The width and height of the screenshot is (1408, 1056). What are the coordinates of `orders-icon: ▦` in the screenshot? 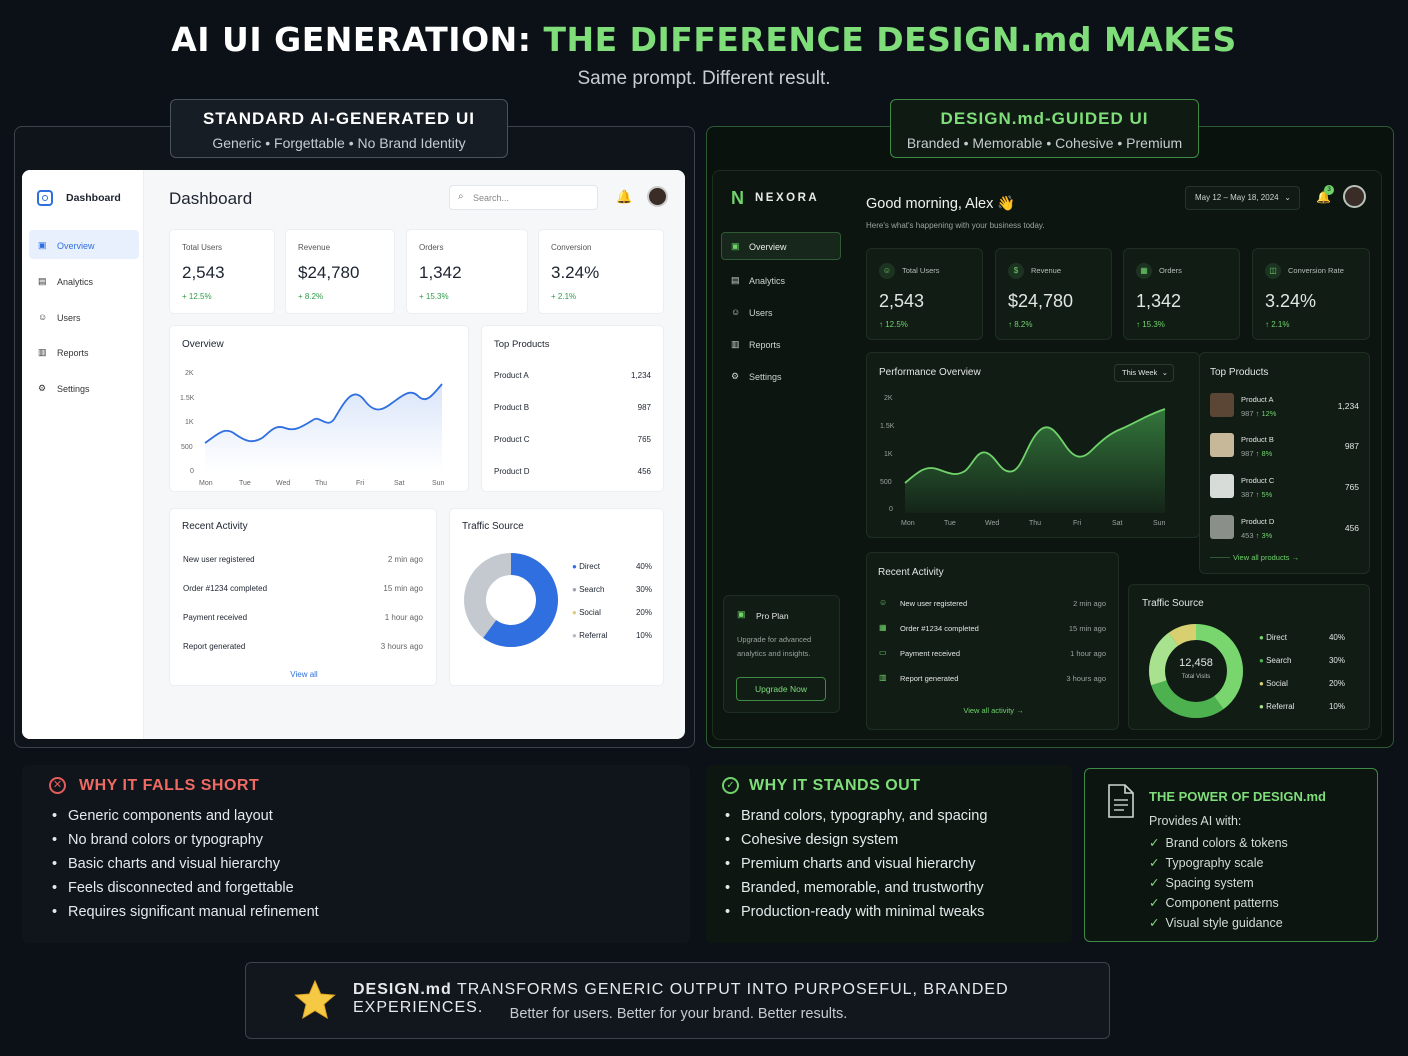 It's located at (1144, 271).